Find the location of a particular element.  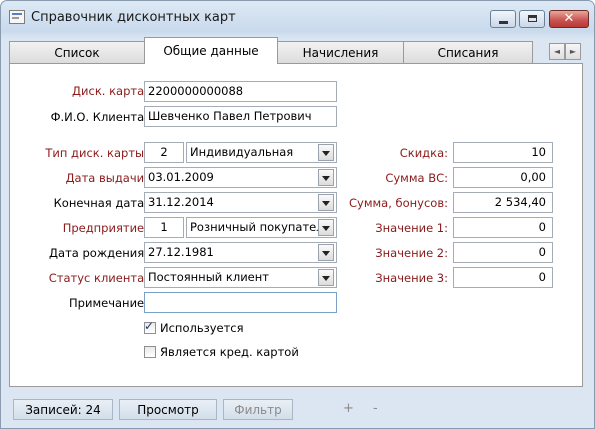

tab-accruals: Начисления is located at coordinates (340, 52).